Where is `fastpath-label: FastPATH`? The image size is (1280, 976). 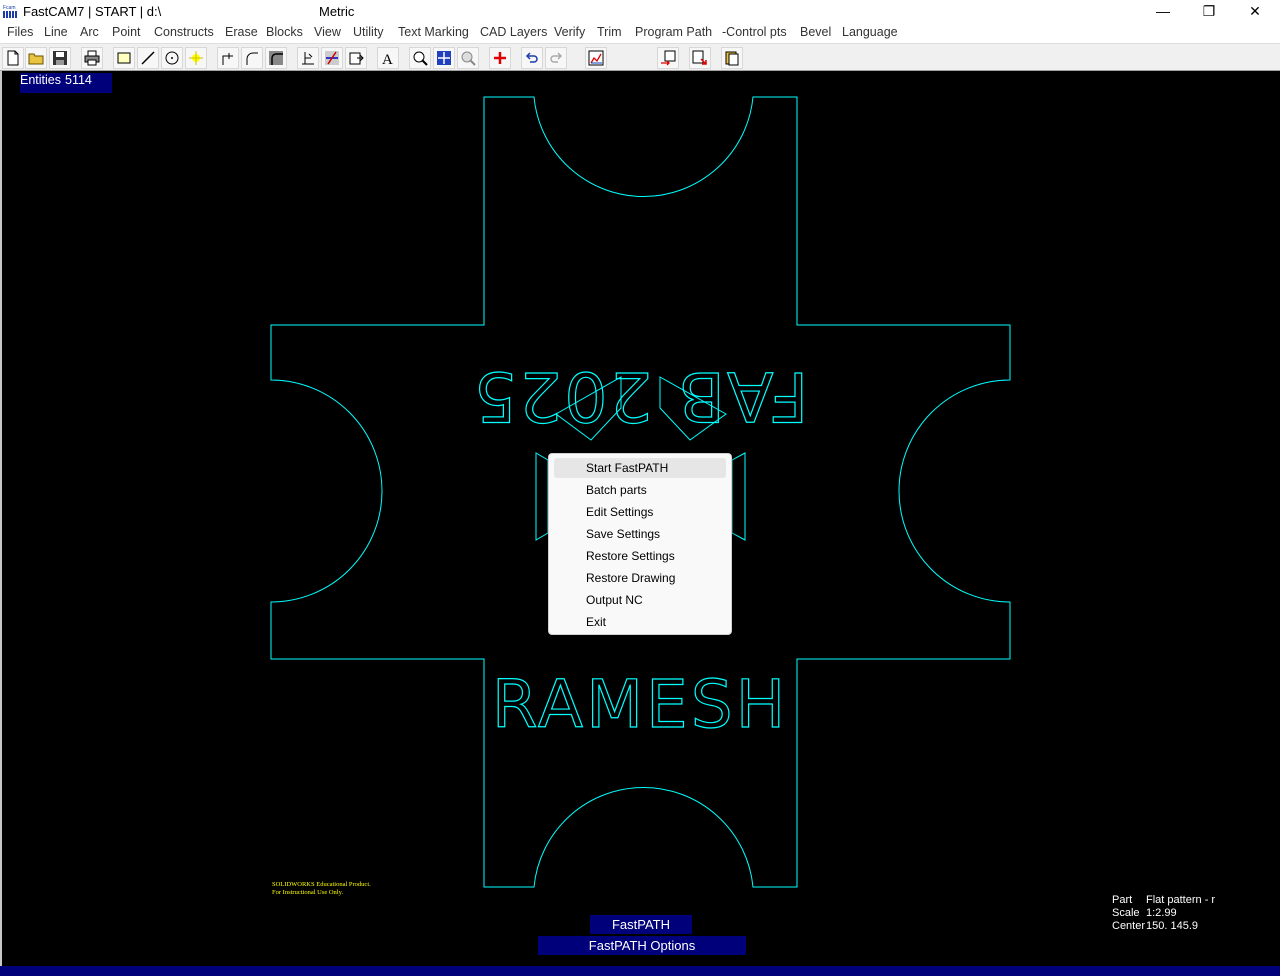 fastpath-label: FastPATH is located at coordinates (641, 924).